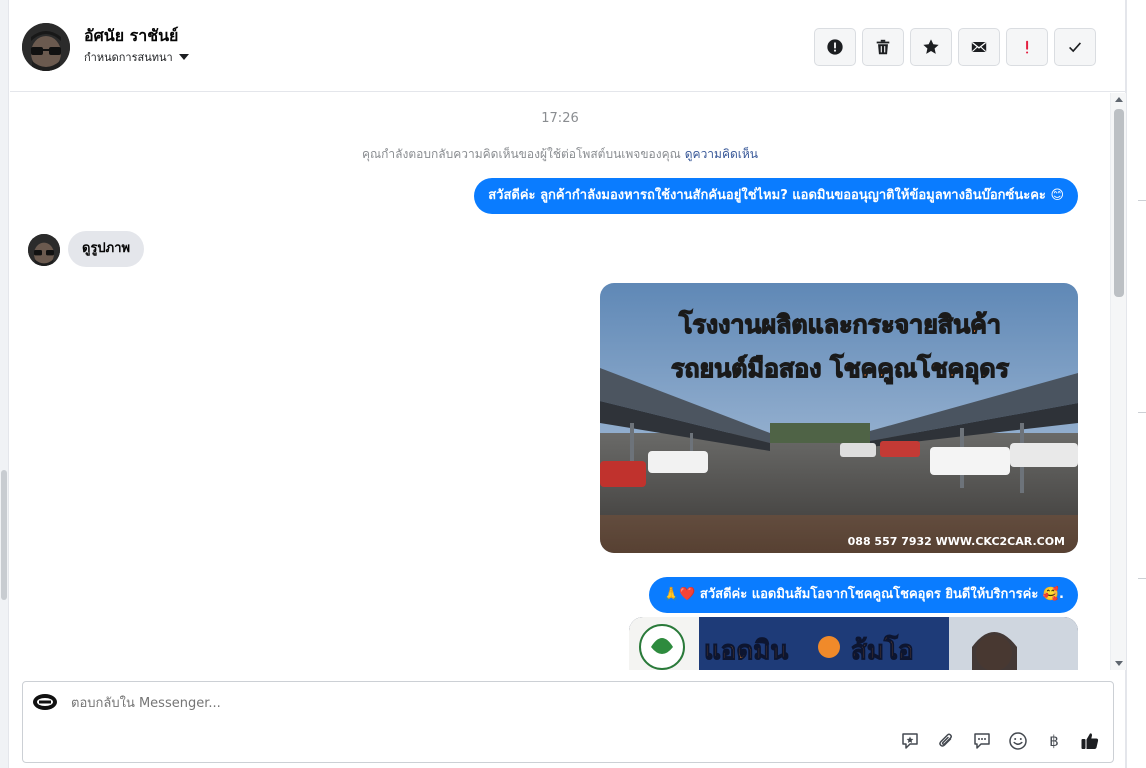 The height and width of the screenshot is (768, 1146). Describe the element at coordinates (746, 651) in the screenshot. I see `admin-image-headline: แอดมิน` at that location.